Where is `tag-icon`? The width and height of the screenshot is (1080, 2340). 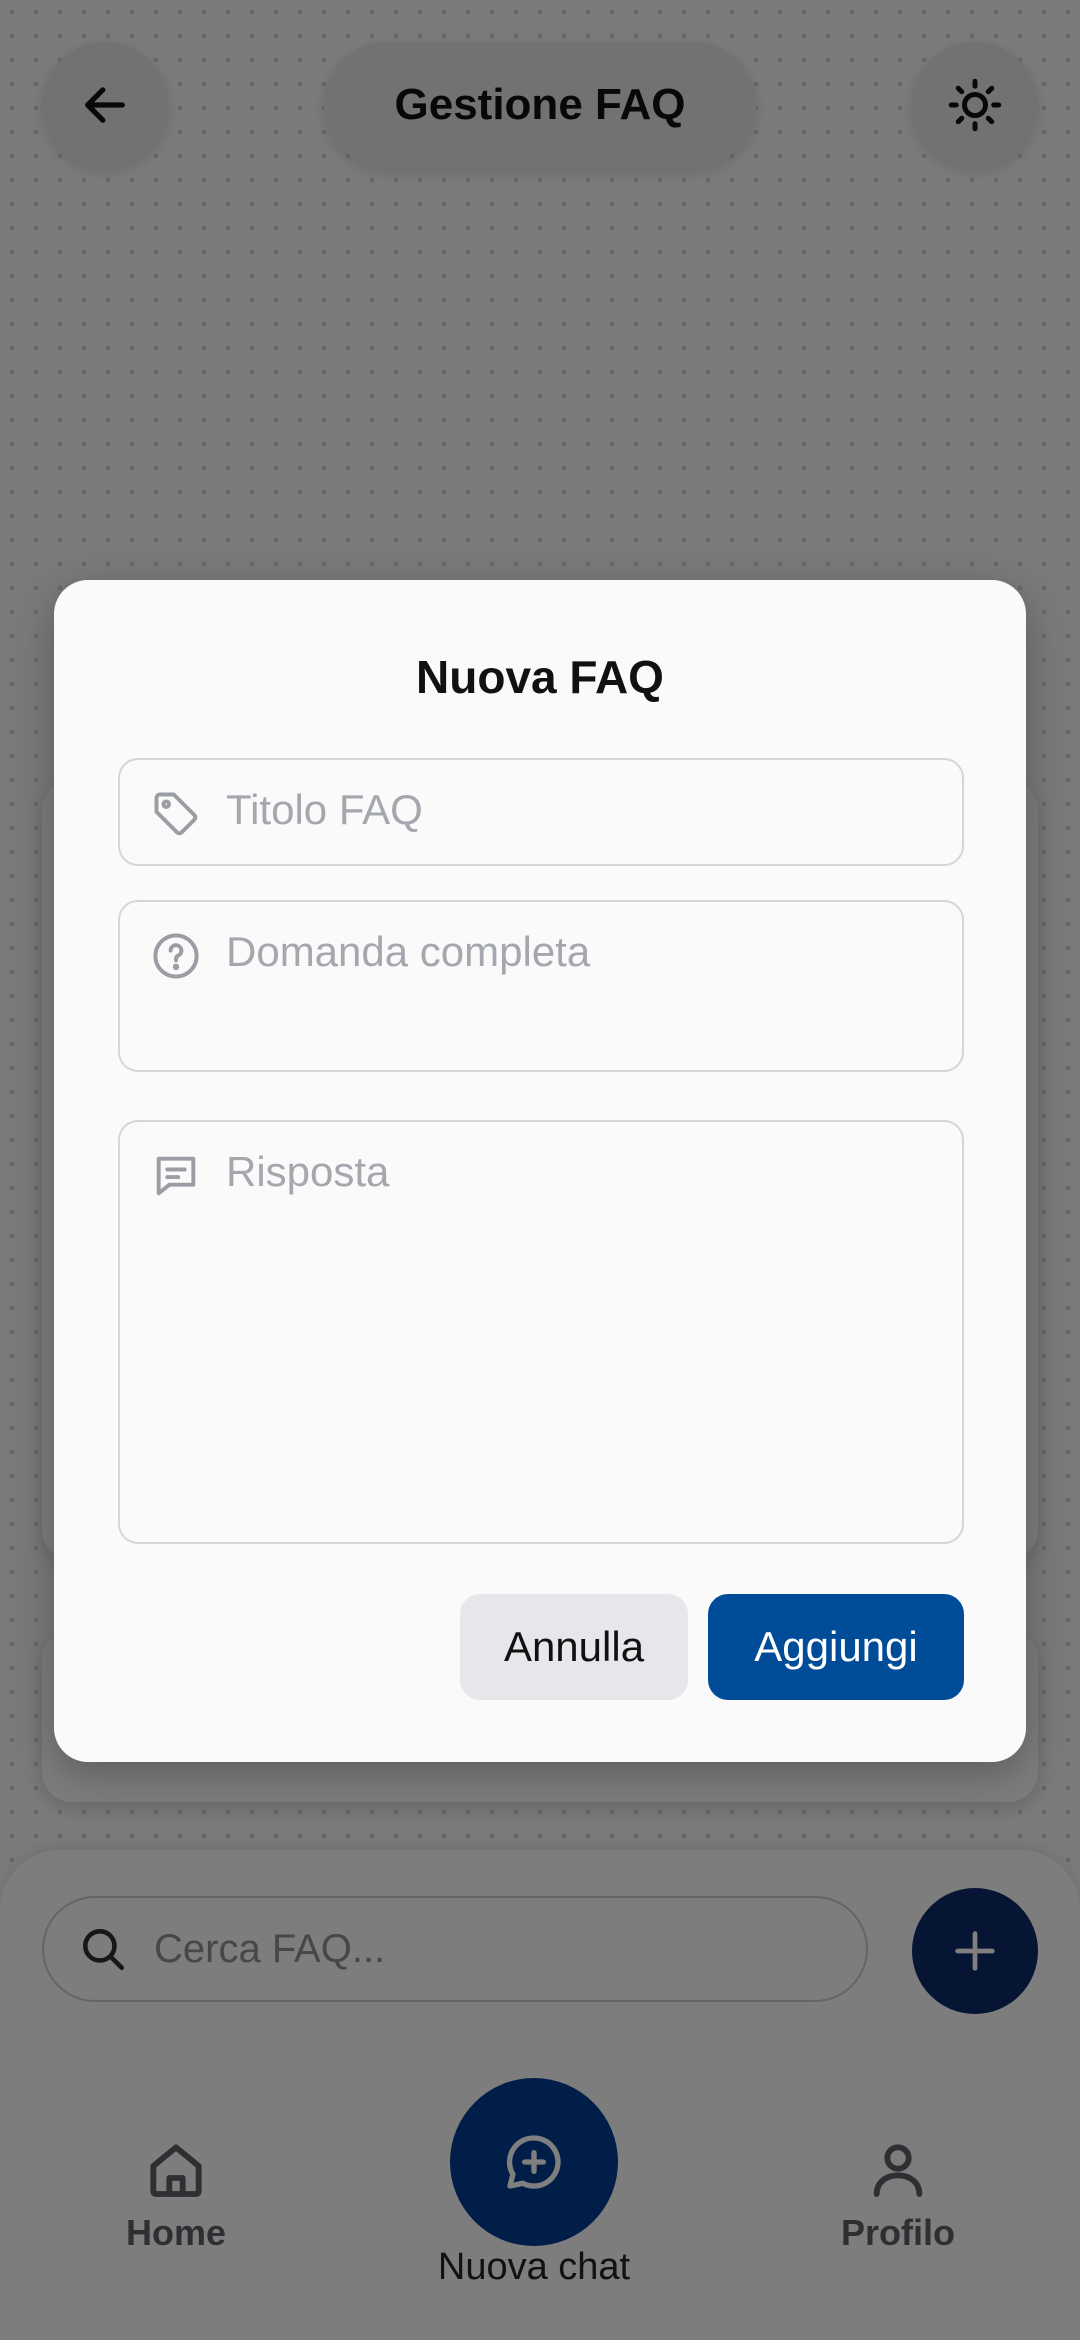 tag-icon is located at coordinates (176, 814).